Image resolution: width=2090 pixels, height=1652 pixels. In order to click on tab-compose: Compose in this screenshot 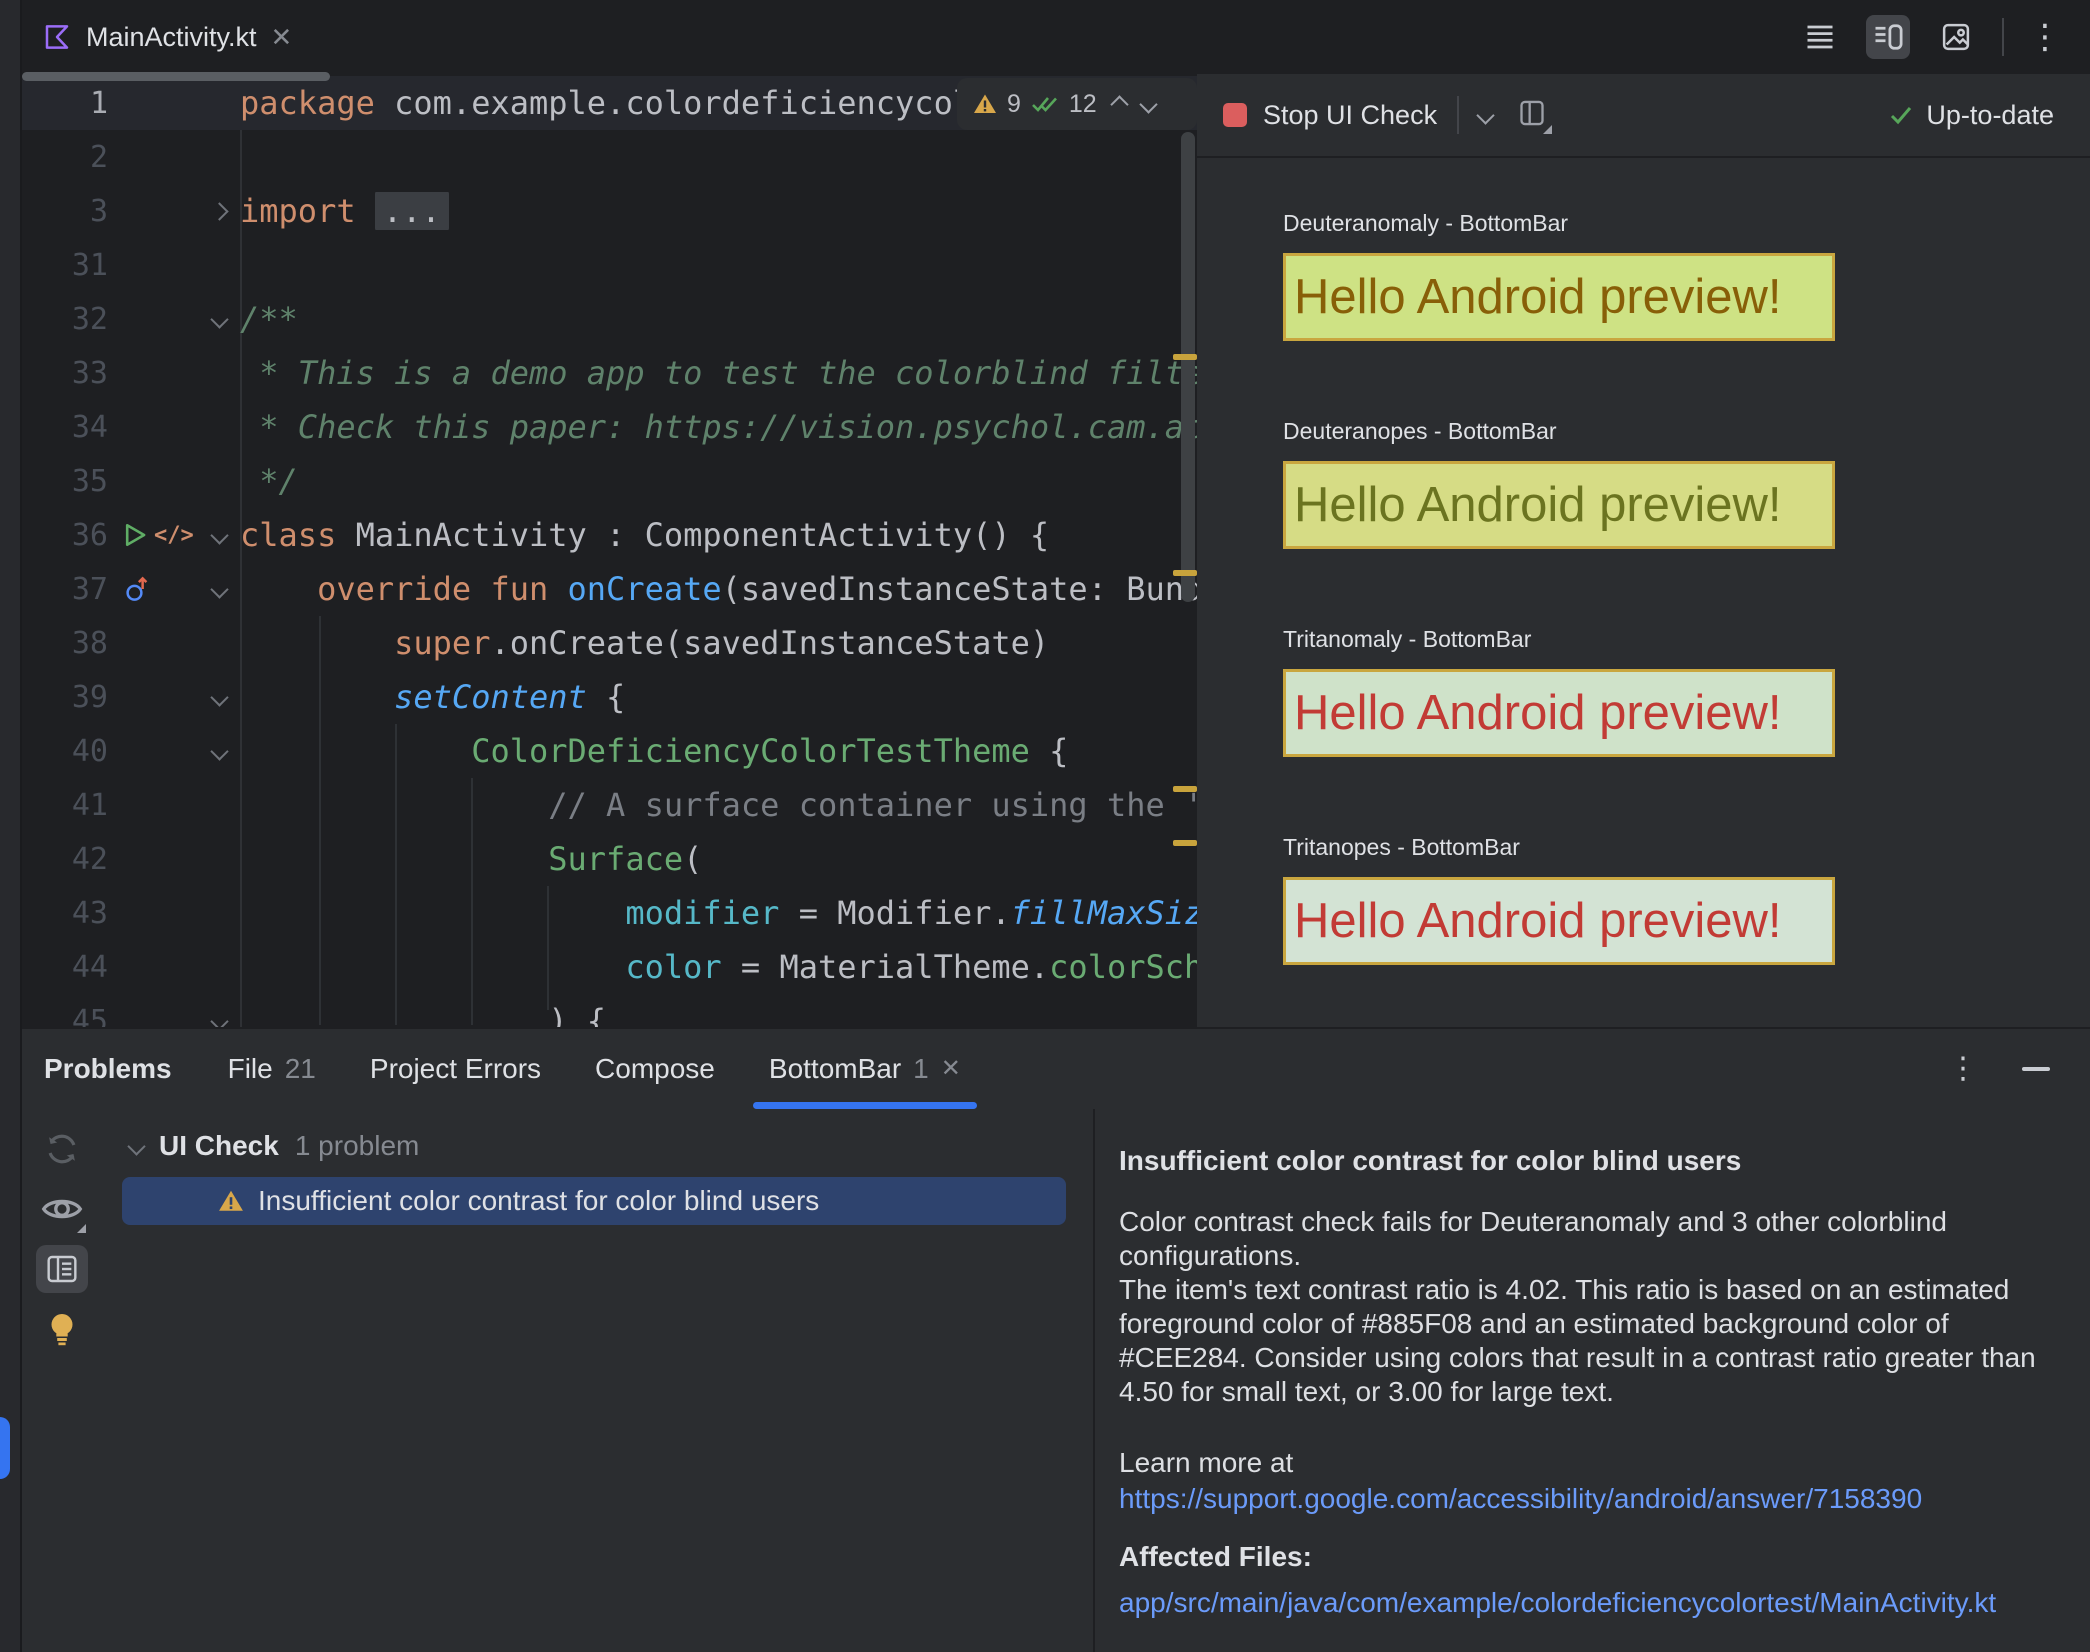, I will do `click(655, 1069)`.